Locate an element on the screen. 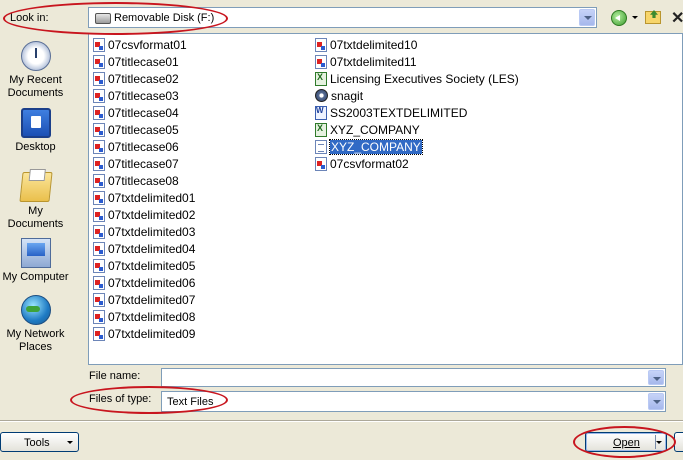 This screenshot has width=683, height=460. file-item: 07txtdelimited04 is located at coordinates (144, 248).